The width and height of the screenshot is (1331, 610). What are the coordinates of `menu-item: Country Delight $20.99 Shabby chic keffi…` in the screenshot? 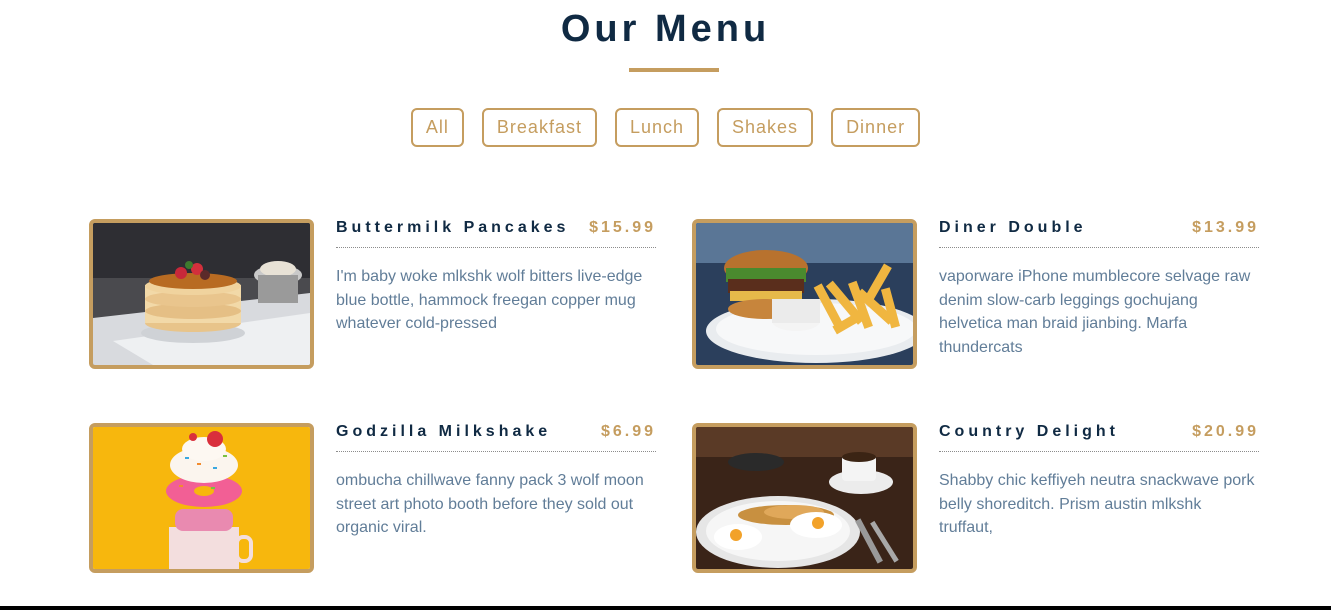 It's located at (977, 498).